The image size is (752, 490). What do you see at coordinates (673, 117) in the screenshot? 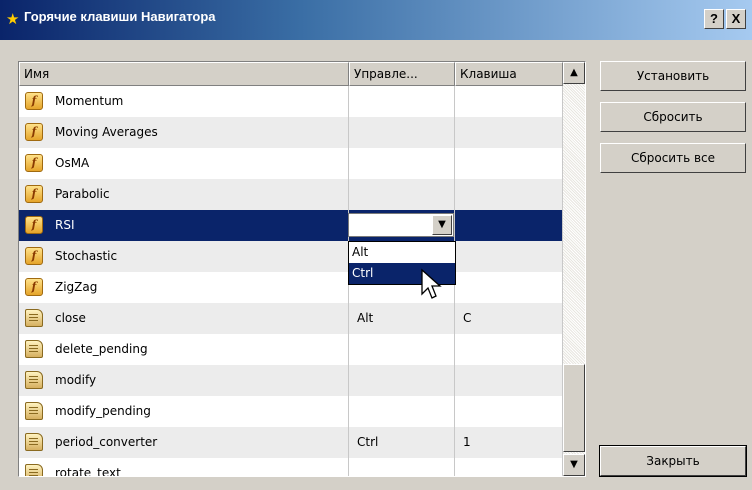
I see `reset-button: Сбросить` at bounding box center [673, 117].